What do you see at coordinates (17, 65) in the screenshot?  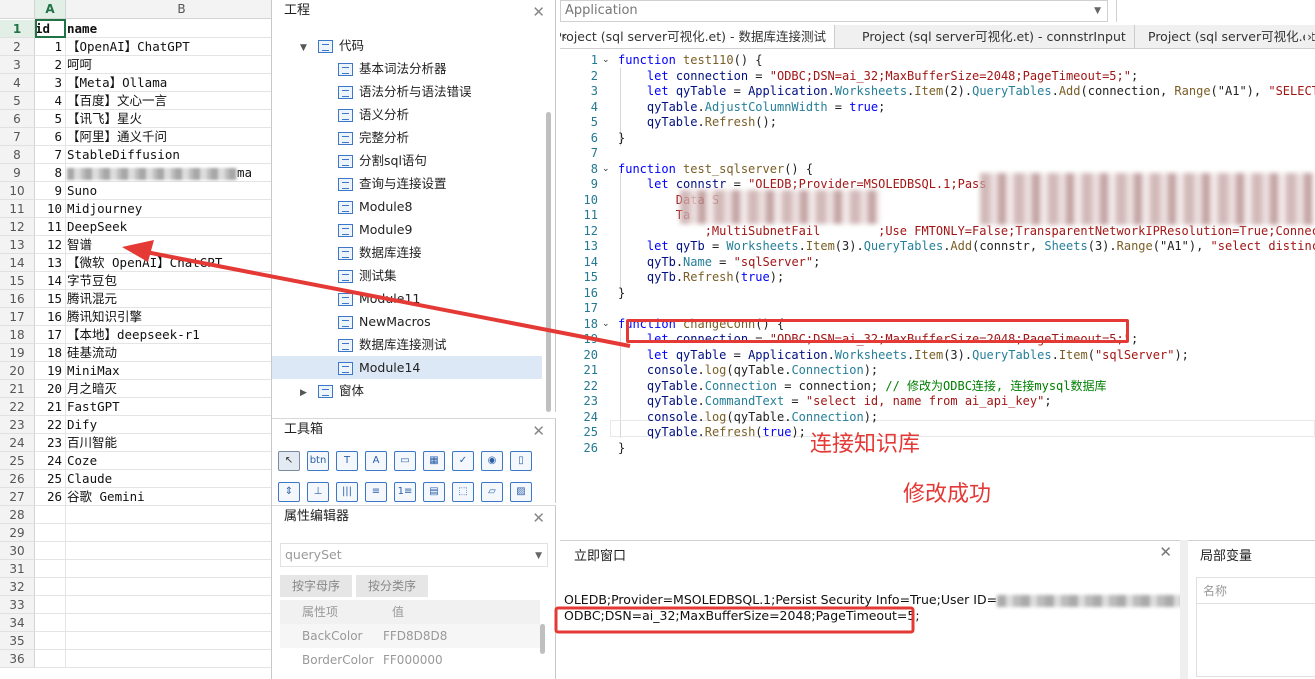 I see `row-number: 3` at bounding box center [17, 65].